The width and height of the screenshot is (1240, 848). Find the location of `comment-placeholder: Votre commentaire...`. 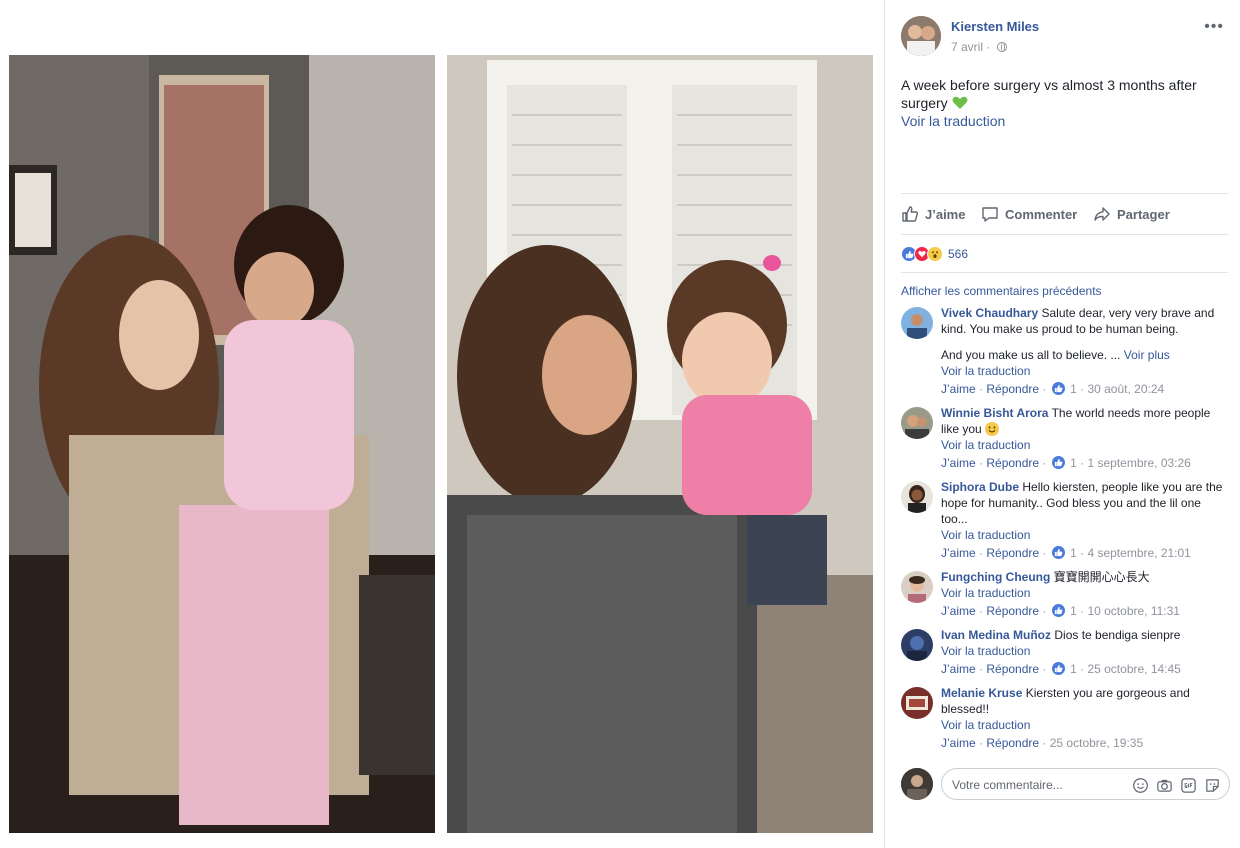

comment-placeholder: Votre commentaire... is located at coordinates (1007, 785).